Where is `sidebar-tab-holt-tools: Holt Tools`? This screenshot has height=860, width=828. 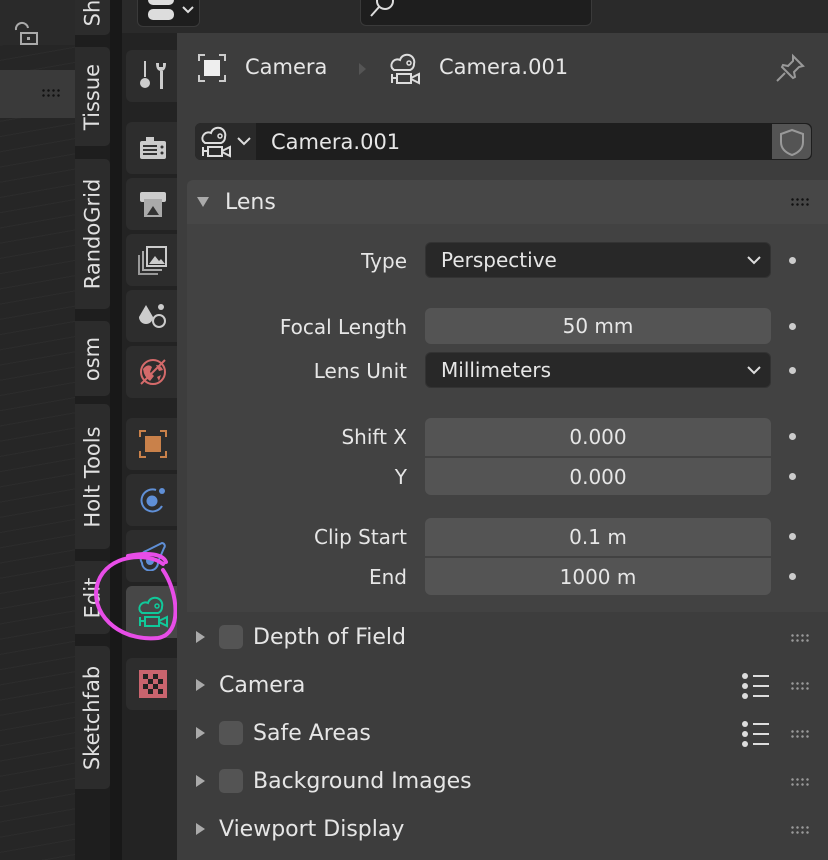
sidebar-tab-holt-tools: Holt Tools is located at coordinates (92, 476).